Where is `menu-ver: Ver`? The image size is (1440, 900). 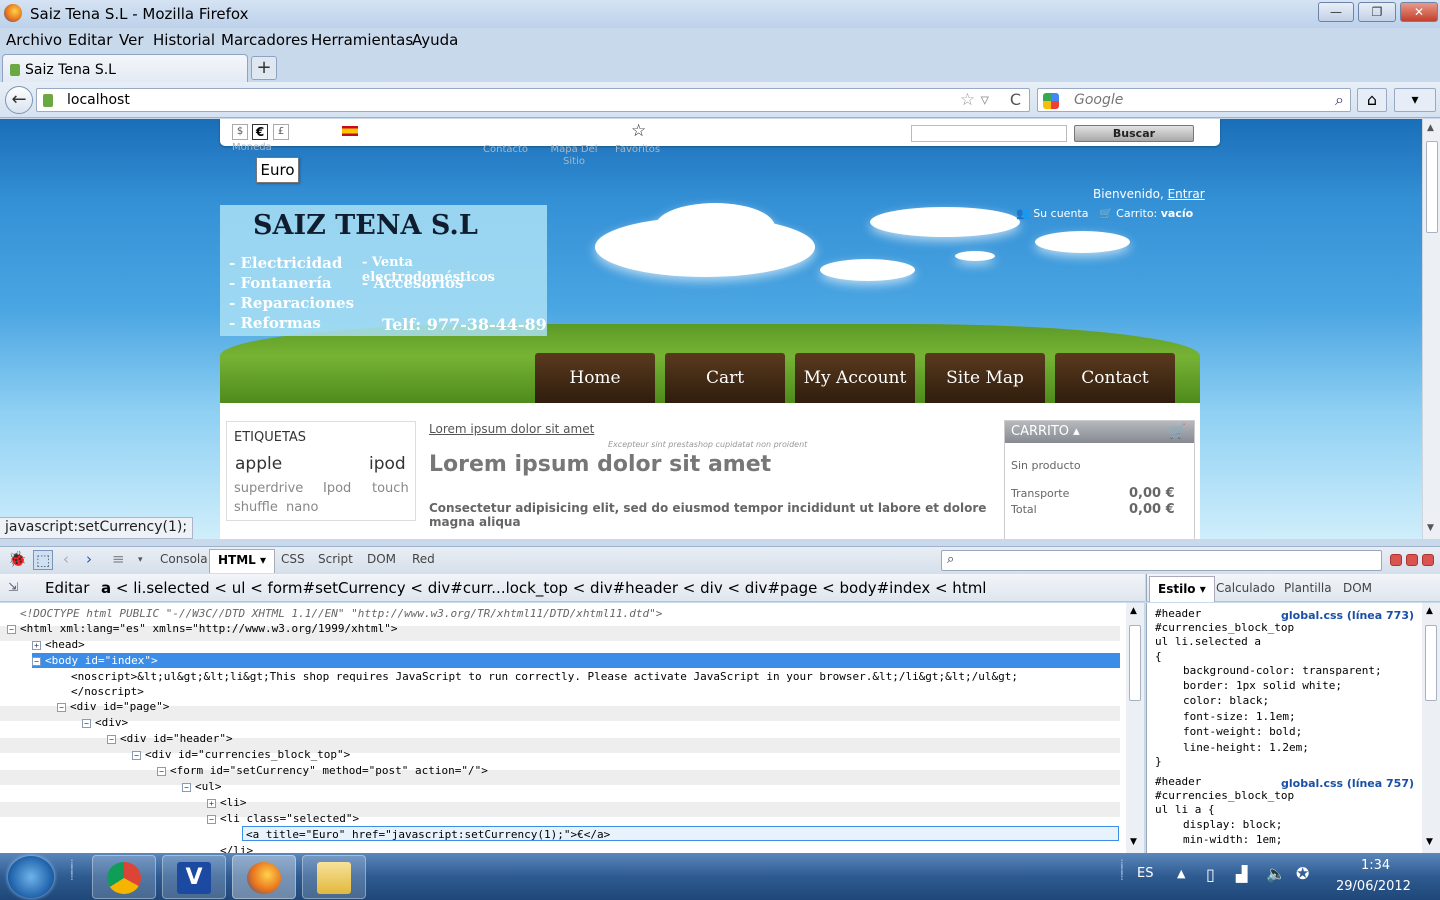 menu-ver: Ver is located at coordinates (131, 40).